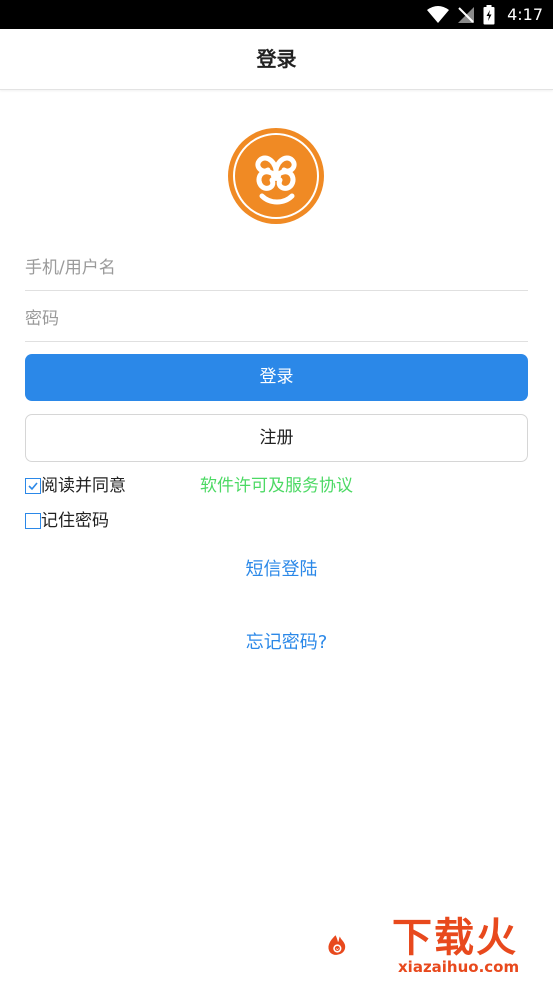  What do you see at coordinates (466, 14) in the screenshot?
I see `no-signal-icon` at bounding box center [466, 14].